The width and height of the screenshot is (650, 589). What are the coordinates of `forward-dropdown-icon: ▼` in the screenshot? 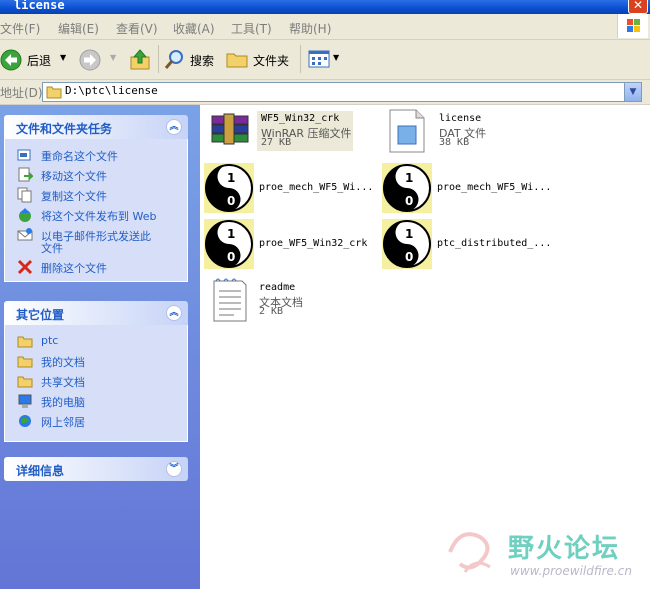 It's located at (113, 57).